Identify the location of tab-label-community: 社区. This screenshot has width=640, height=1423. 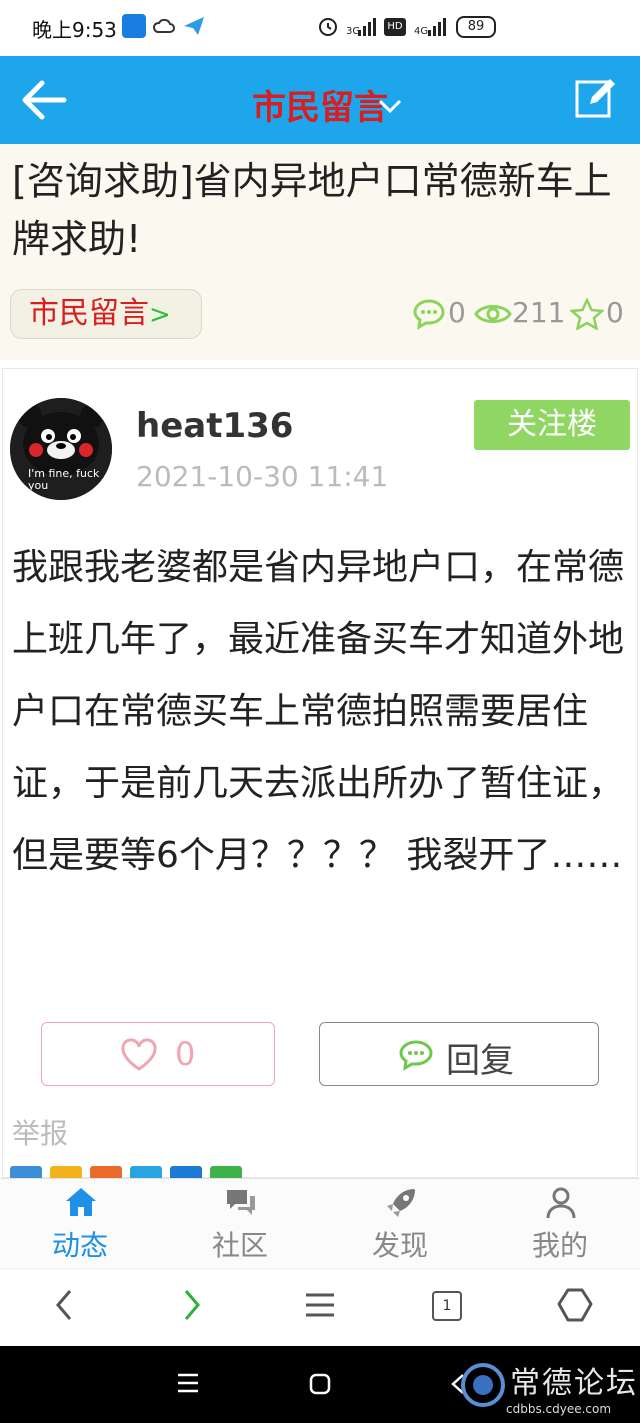
(239, 1245).